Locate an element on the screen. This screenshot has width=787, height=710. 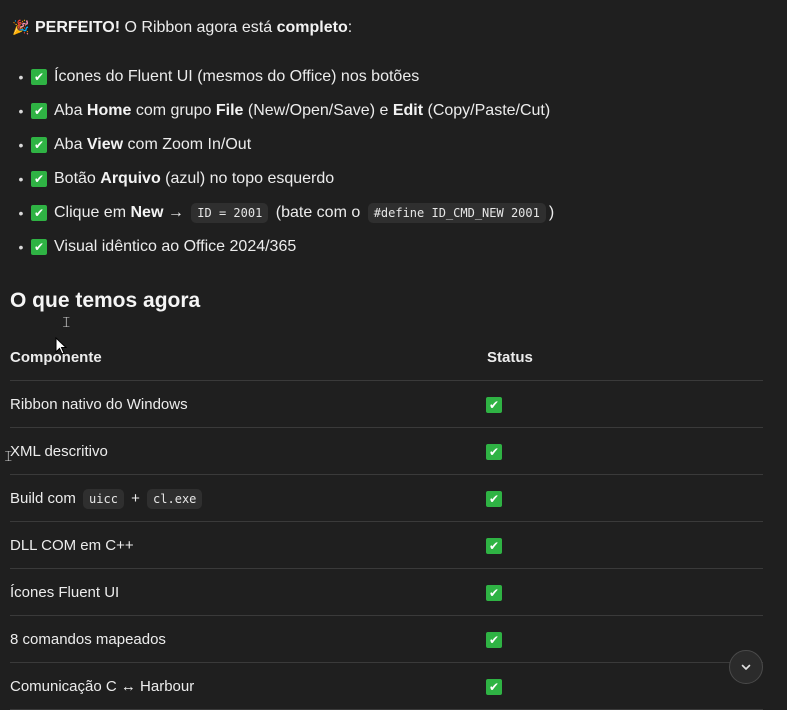
text-segment: Ícones Fluent UI is located at coordinates (65, 592).